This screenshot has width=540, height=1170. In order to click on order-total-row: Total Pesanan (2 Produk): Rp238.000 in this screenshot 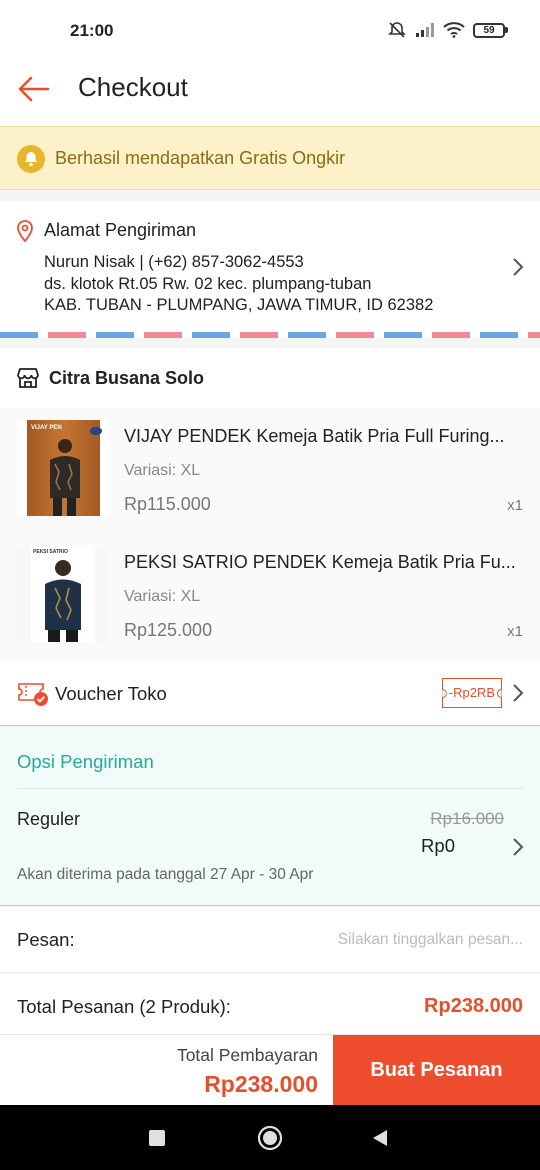, I will do `click(270, 1004)`.